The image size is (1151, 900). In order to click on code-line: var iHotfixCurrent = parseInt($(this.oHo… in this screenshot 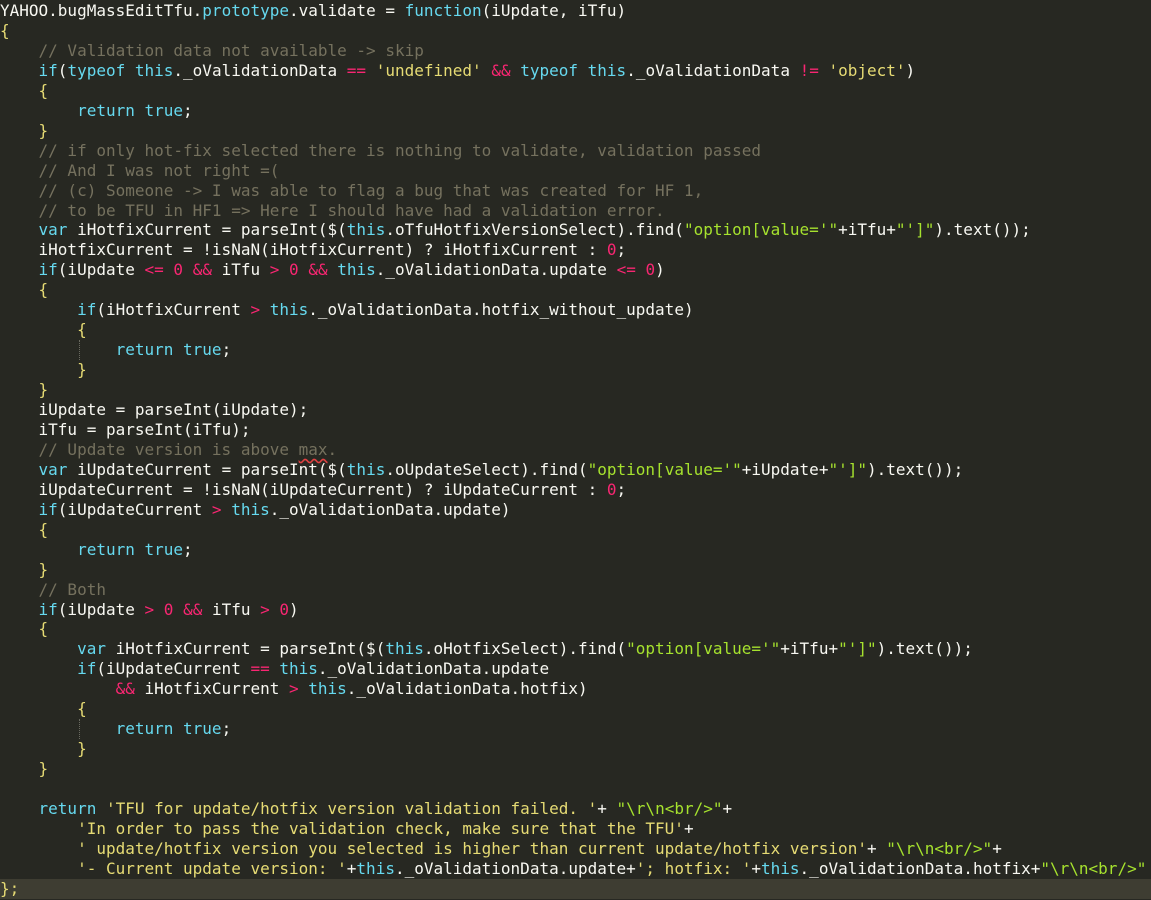, I will do `click(486, 649)`.